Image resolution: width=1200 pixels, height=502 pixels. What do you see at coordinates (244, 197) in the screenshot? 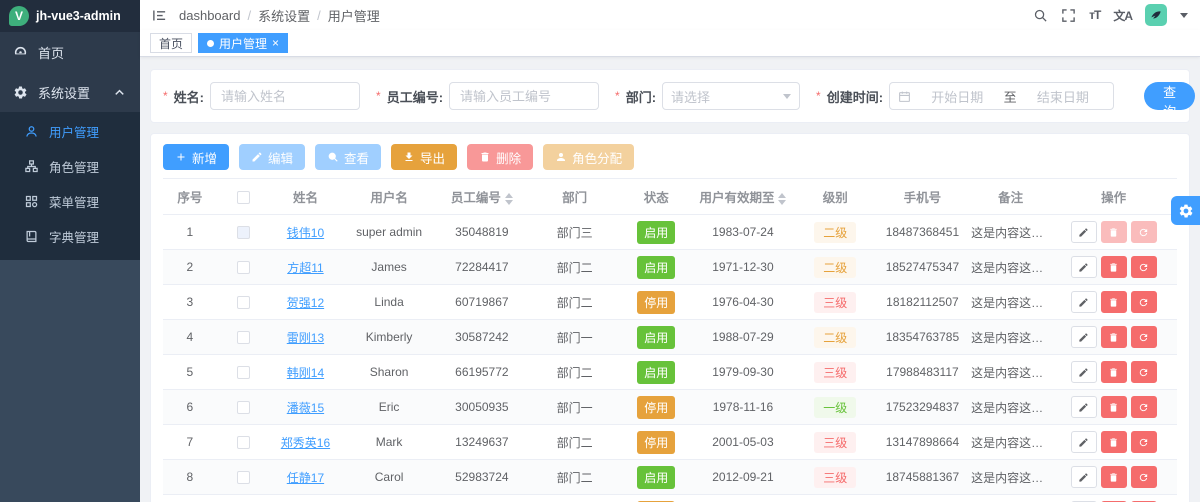
I see `select-all-checkbox` at bounding box center [244, 197].